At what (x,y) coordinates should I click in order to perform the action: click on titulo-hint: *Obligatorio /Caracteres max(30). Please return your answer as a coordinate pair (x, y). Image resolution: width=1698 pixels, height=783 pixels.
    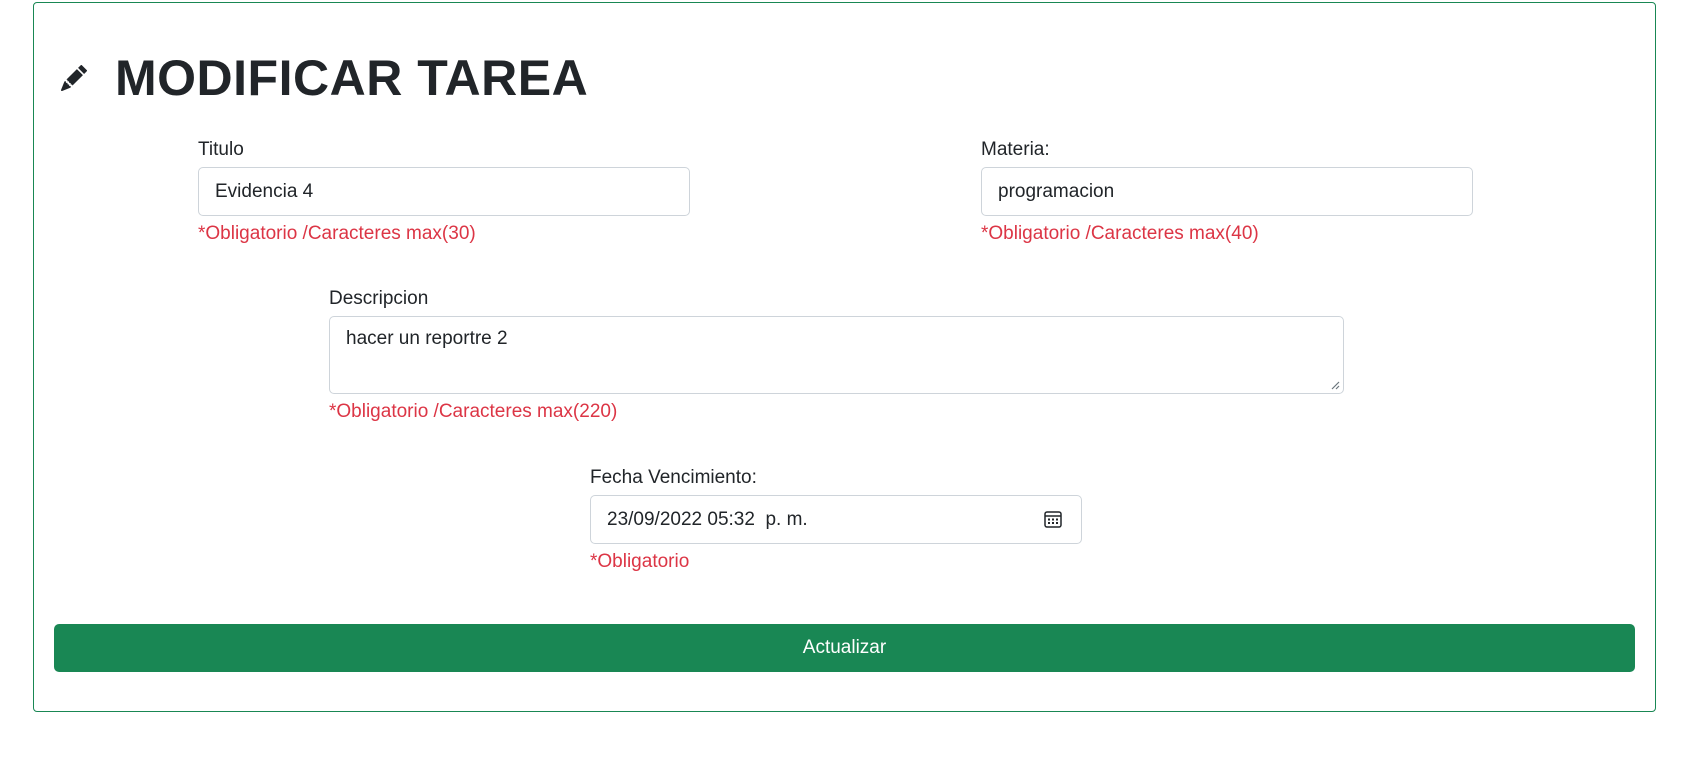
    Looking at the image, I should click on (337, 233).